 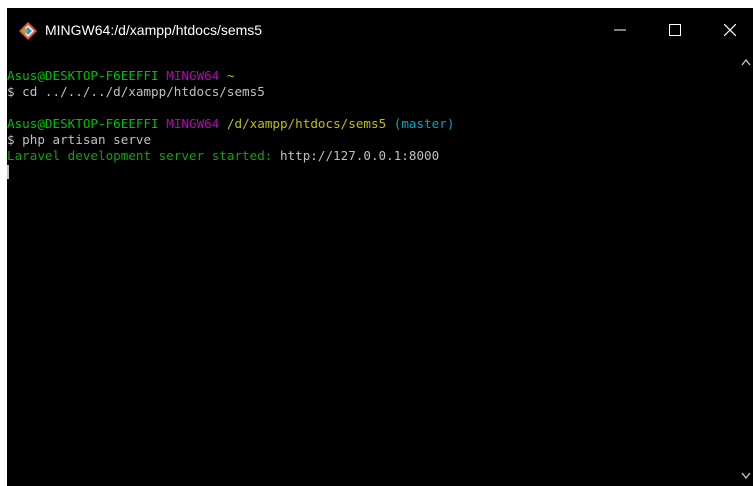 I want to click on scroll-up-arrow-icon, so click(x=746, y=62).